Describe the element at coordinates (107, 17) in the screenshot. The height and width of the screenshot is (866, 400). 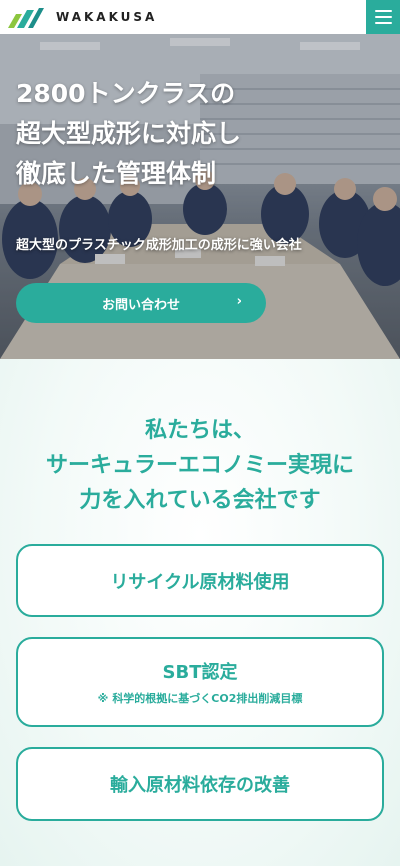
I see `logo-text: WAKAKUSA` at that location.